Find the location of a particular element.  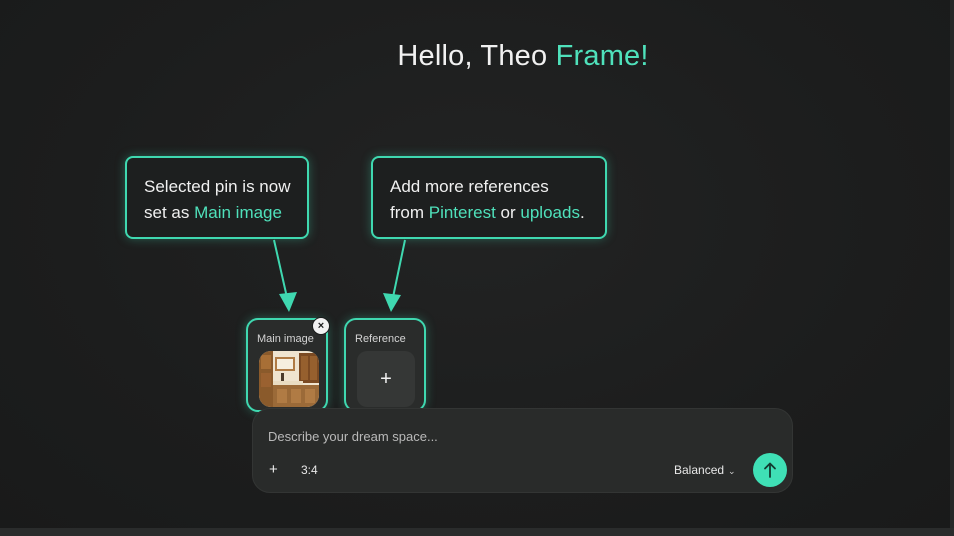

arrow-to-reference is located at coordinates (398, 271).